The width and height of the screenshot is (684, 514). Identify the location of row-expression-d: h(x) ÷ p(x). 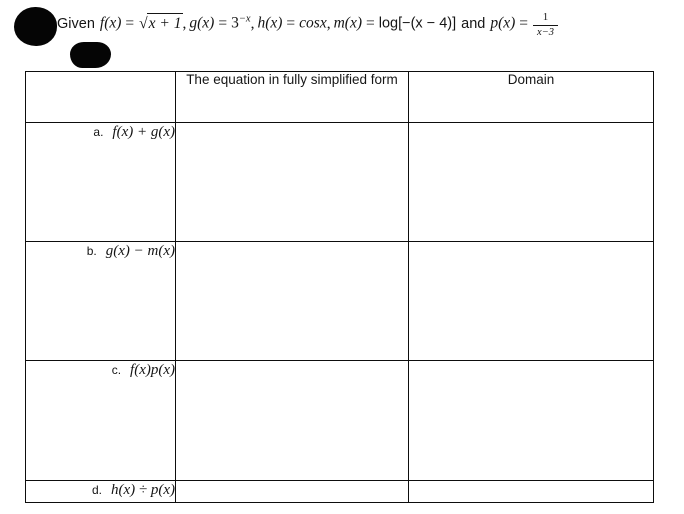
(142, 490).